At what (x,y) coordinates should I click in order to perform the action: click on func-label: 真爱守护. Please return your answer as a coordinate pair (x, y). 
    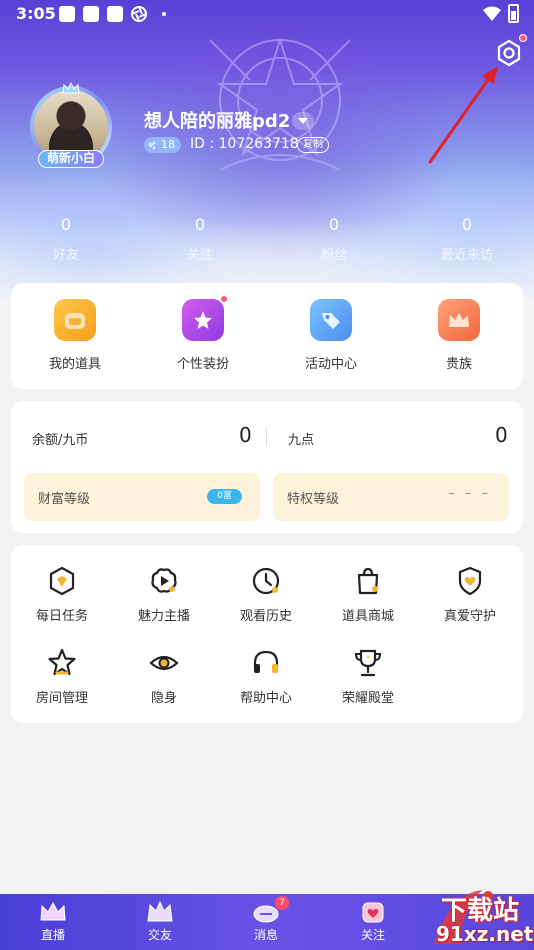
    Looking at the image, I should click on (469, 616).